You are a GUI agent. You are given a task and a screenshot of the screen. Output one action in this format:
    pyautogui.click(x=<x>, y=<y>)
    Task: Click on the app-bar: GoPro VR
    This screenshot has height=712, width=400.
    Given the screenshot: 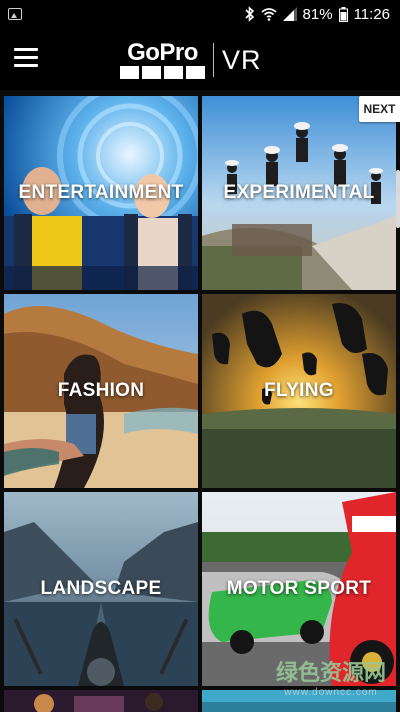 What is the action you would take?
    pyautogui.click(x=200, y=59)
    